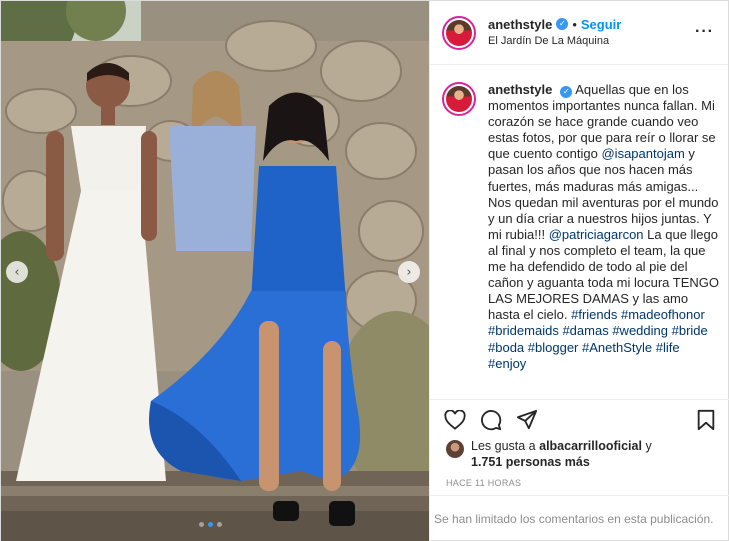 The image size is (729, 541). I want to click on action-bar, so click(579, 419).